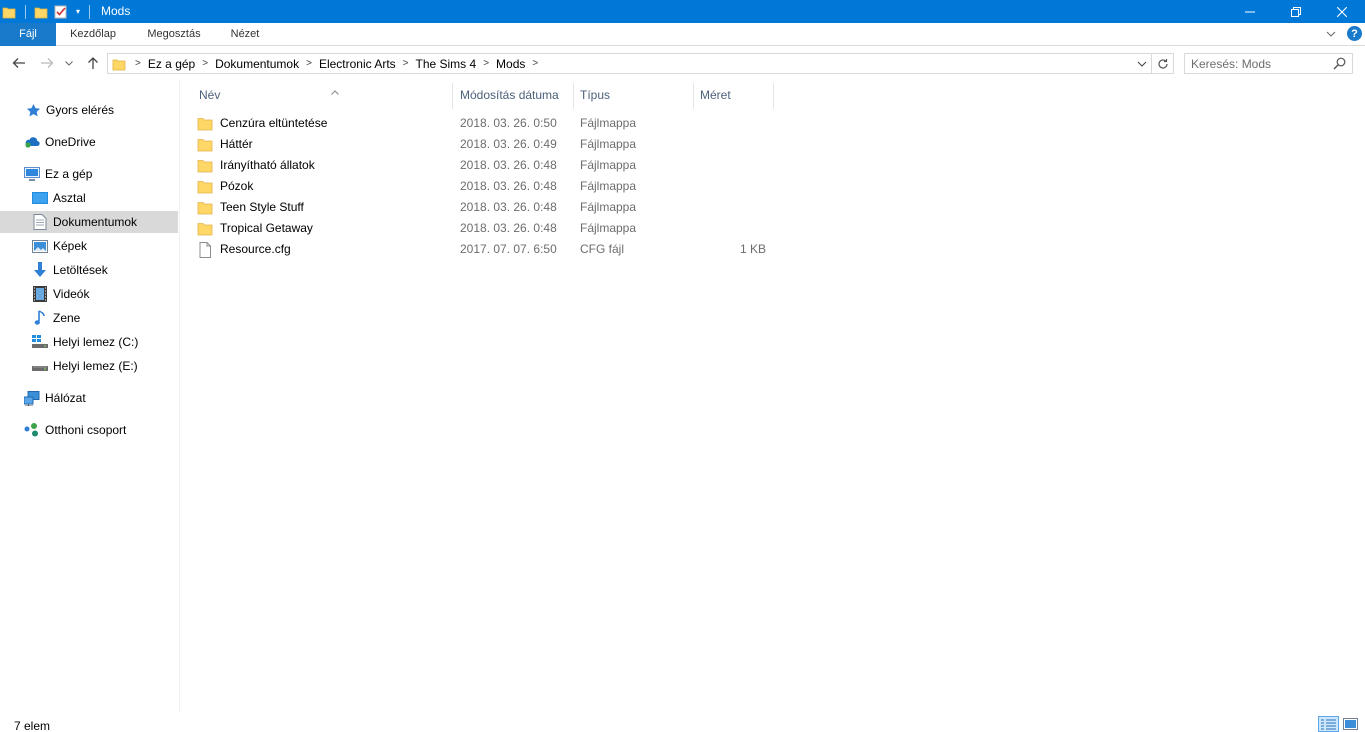  What do you see at coordinates (250, 207) in the screenshot?
I see `file-name-cell: Teen Style Stuff` at bounding box center [250, 207].